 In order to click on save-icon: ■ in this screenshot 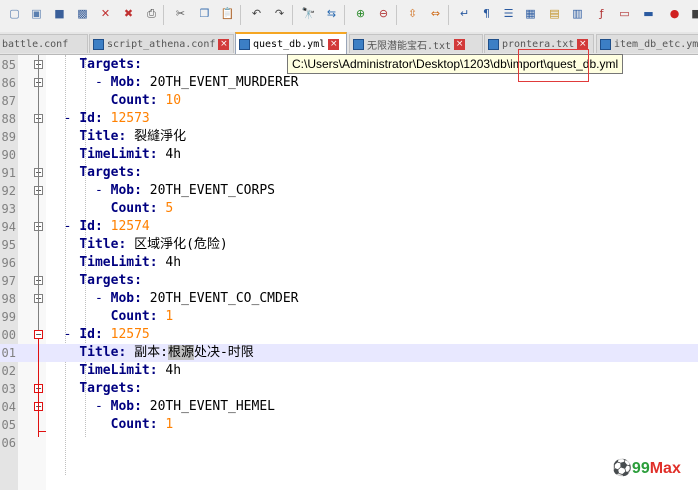, I will do `click(59, 13)`.